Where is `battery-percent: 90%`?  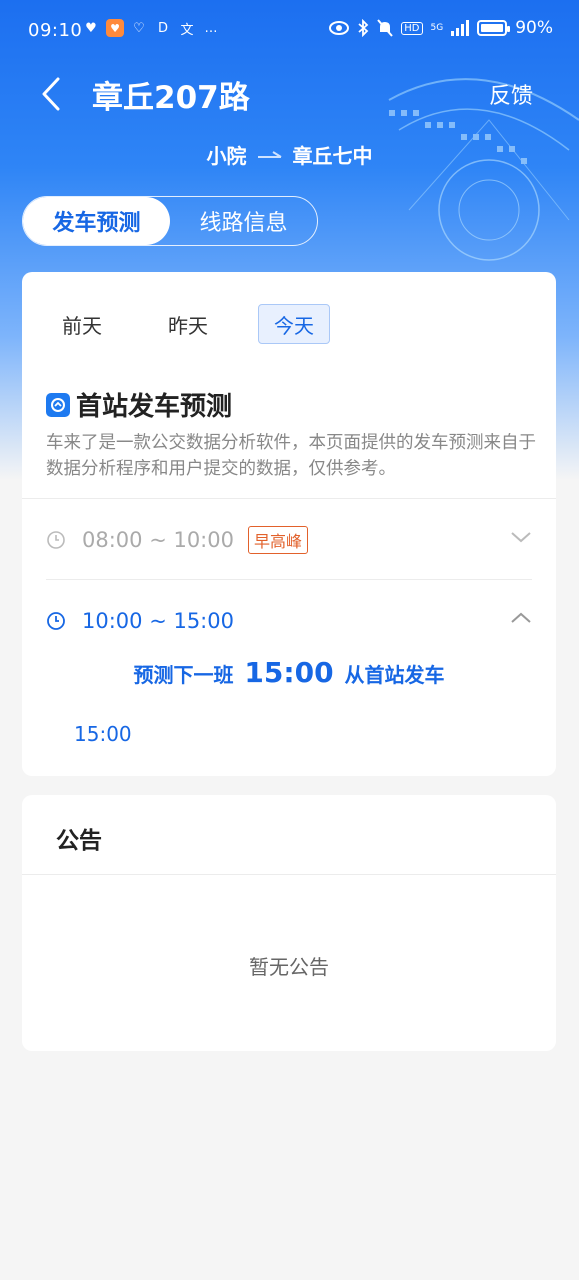
battery-percent: 90% is located at coordinates (534, 28).